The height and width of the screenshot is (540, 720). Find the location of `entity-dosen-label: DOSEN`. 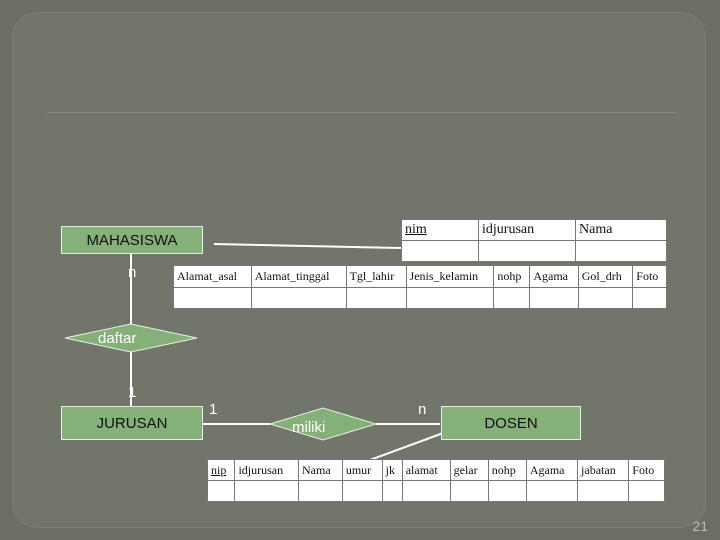

entity-dosen-label: DOSEN is located at coordinates (511, 423).